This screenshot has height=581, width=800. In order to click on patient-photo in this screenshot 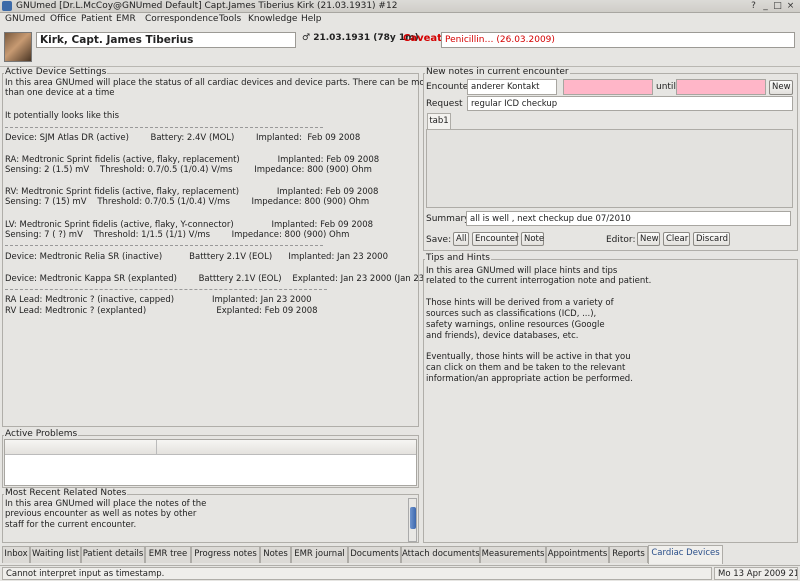, I will do `click(18, 47)`.